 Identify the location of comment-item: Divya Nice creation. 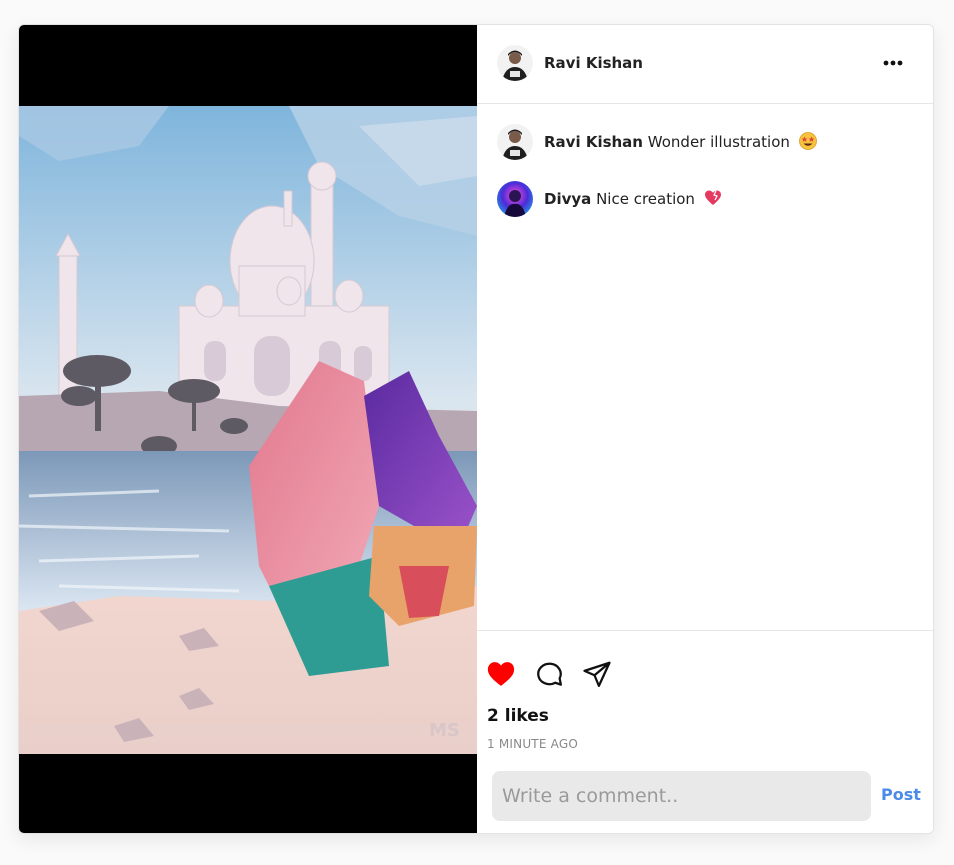
(705, 201).